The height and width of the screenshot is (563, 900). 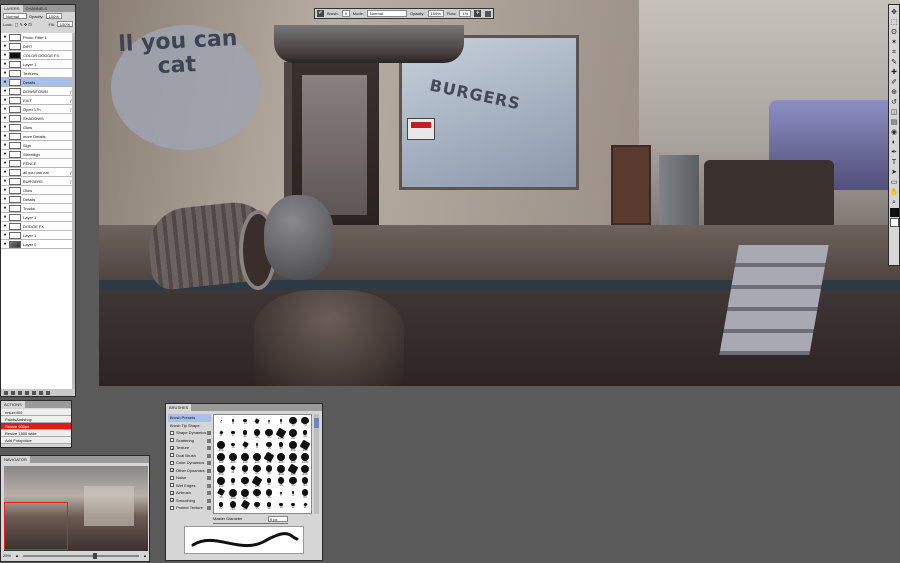 What do you see at coordinates (189, 441) in the screenshot?
I see `brush-option: Scattering` at bounding box center [189, 441].